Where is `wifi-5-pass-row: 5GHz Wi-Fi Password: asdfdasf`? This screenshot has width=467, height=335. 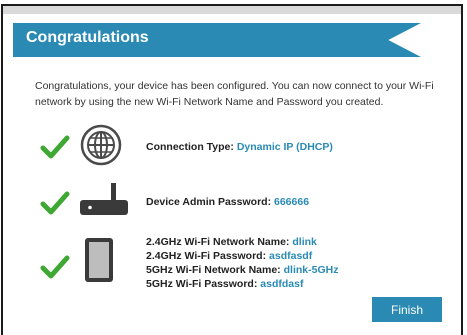
wifi-5-pass-row: 5GHz Wi-Fi Password: asdfdasf is located at coordinates (242, 284).